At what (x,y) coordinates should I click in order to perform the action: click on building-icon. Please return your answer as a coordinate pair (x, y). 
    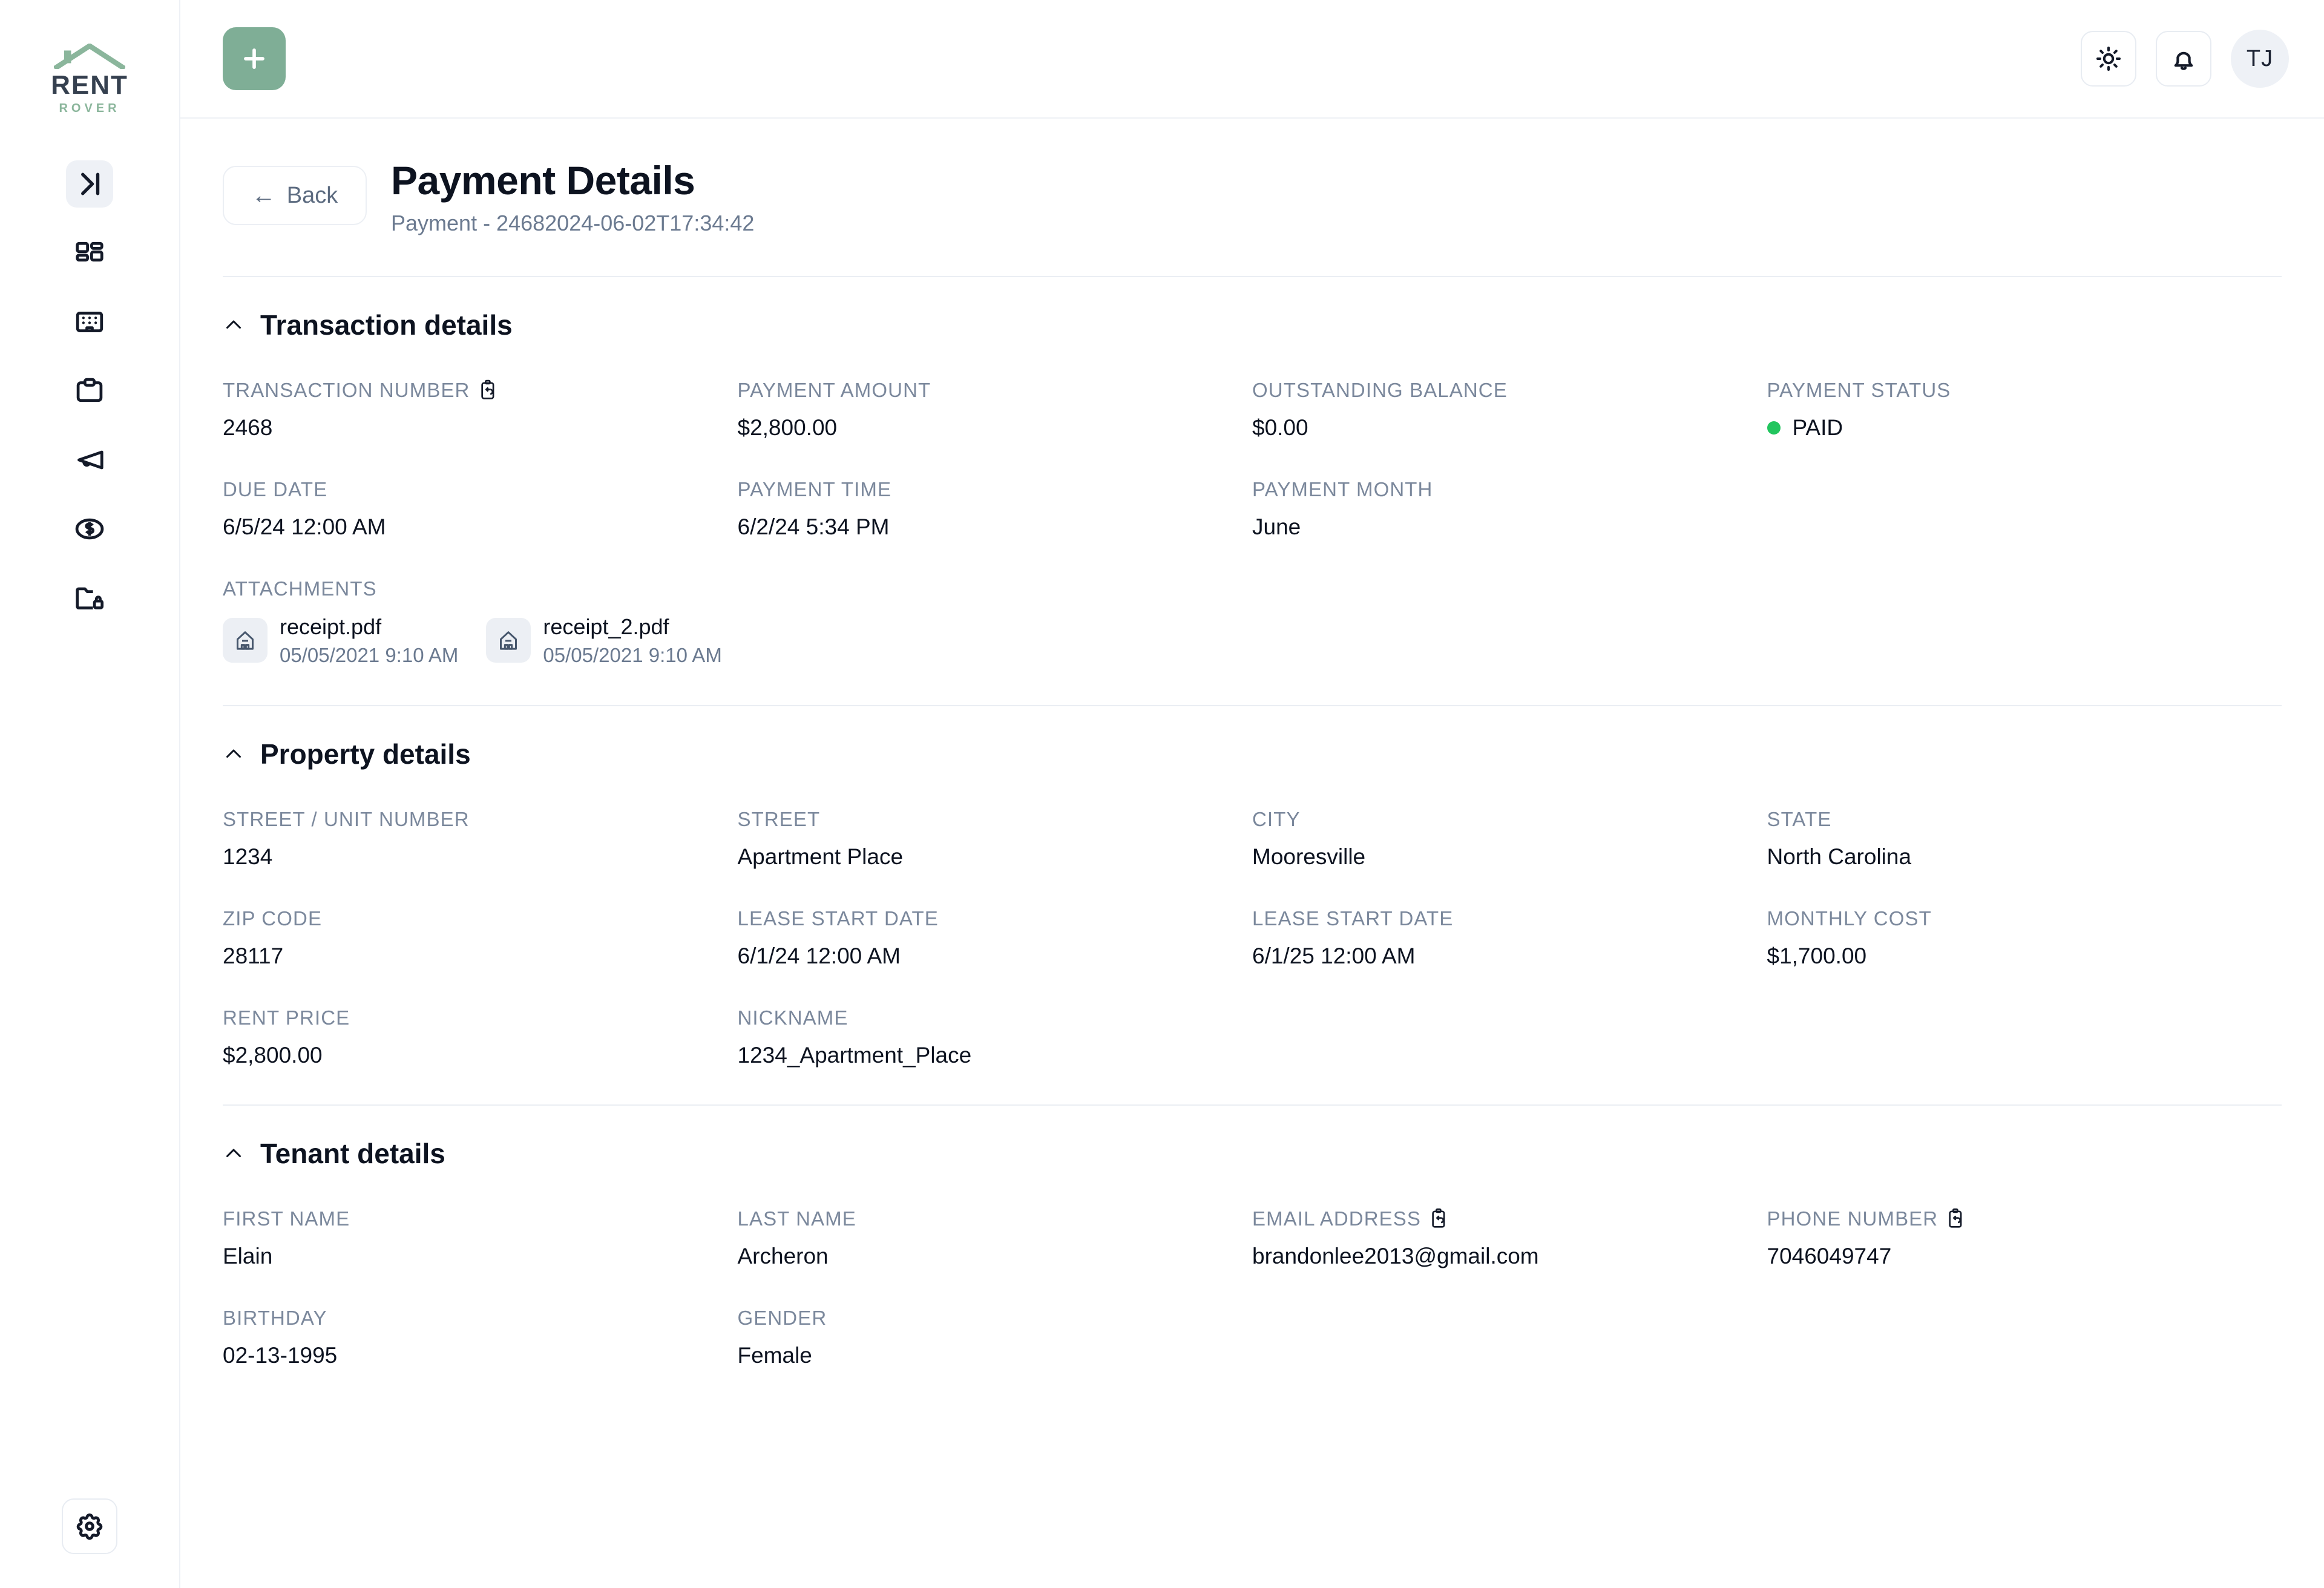
    Looking at the image, I should click on (89, 322).